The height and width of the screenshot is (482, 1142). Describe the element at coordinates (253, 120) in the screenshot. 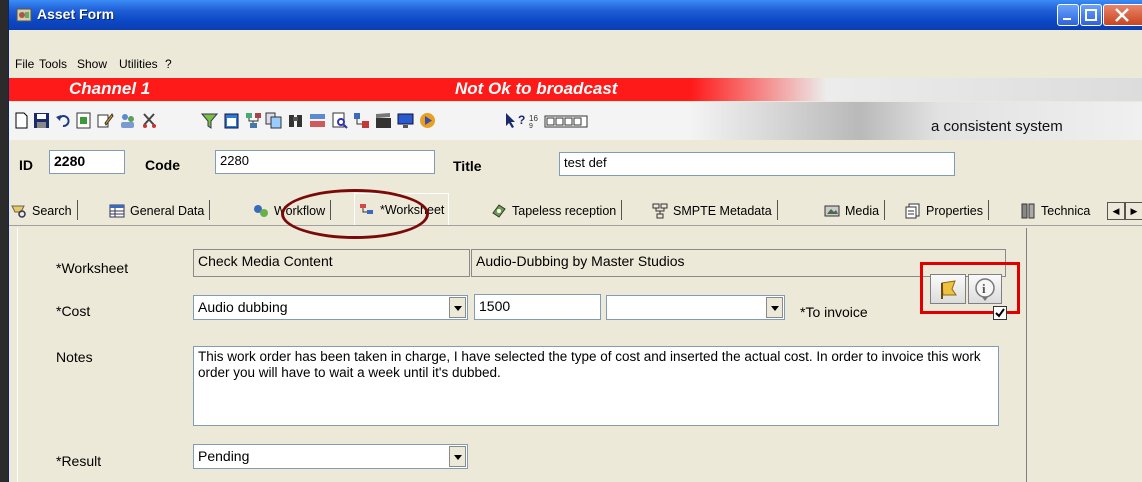

I see `network-icon` at that location.